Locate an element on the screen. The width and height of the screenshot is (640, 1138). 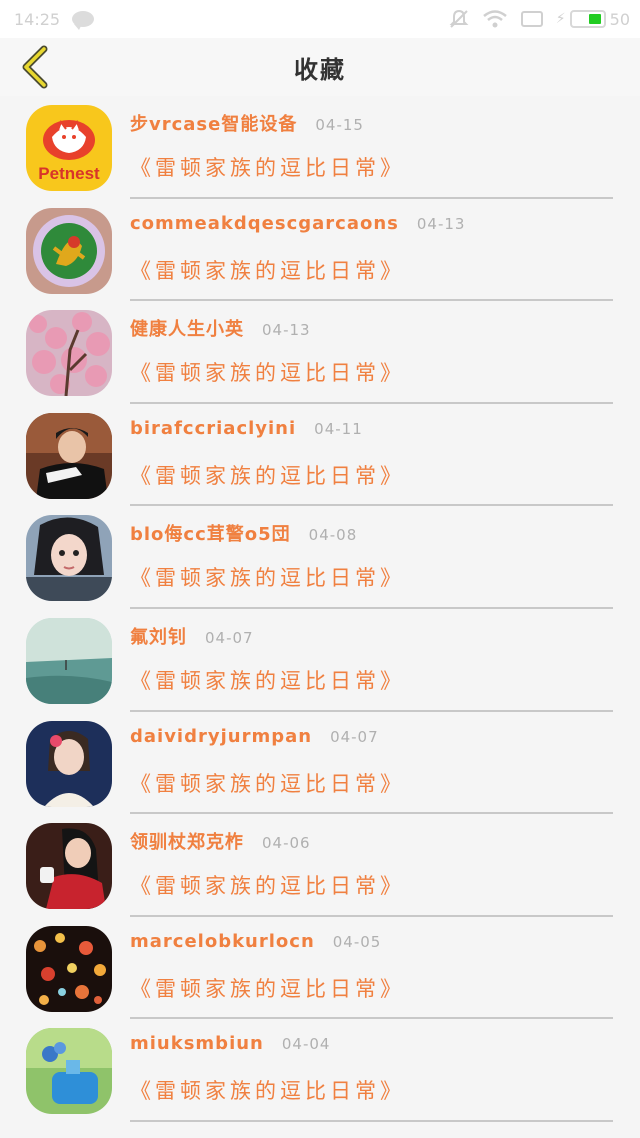
battery-indicator: ⚡ 50 is located at coordinates (593, 19).